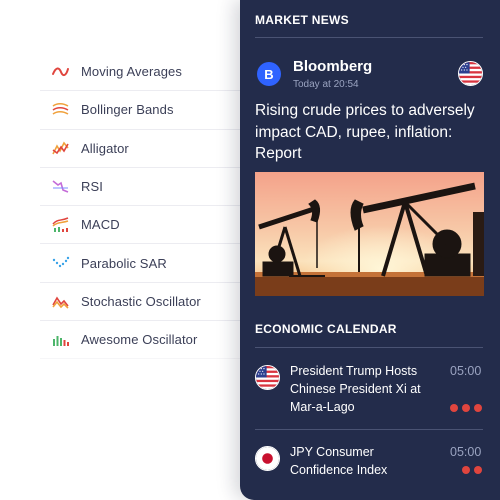  I want to click on indicator-label: Bollinger Bands, so click(127, 110).